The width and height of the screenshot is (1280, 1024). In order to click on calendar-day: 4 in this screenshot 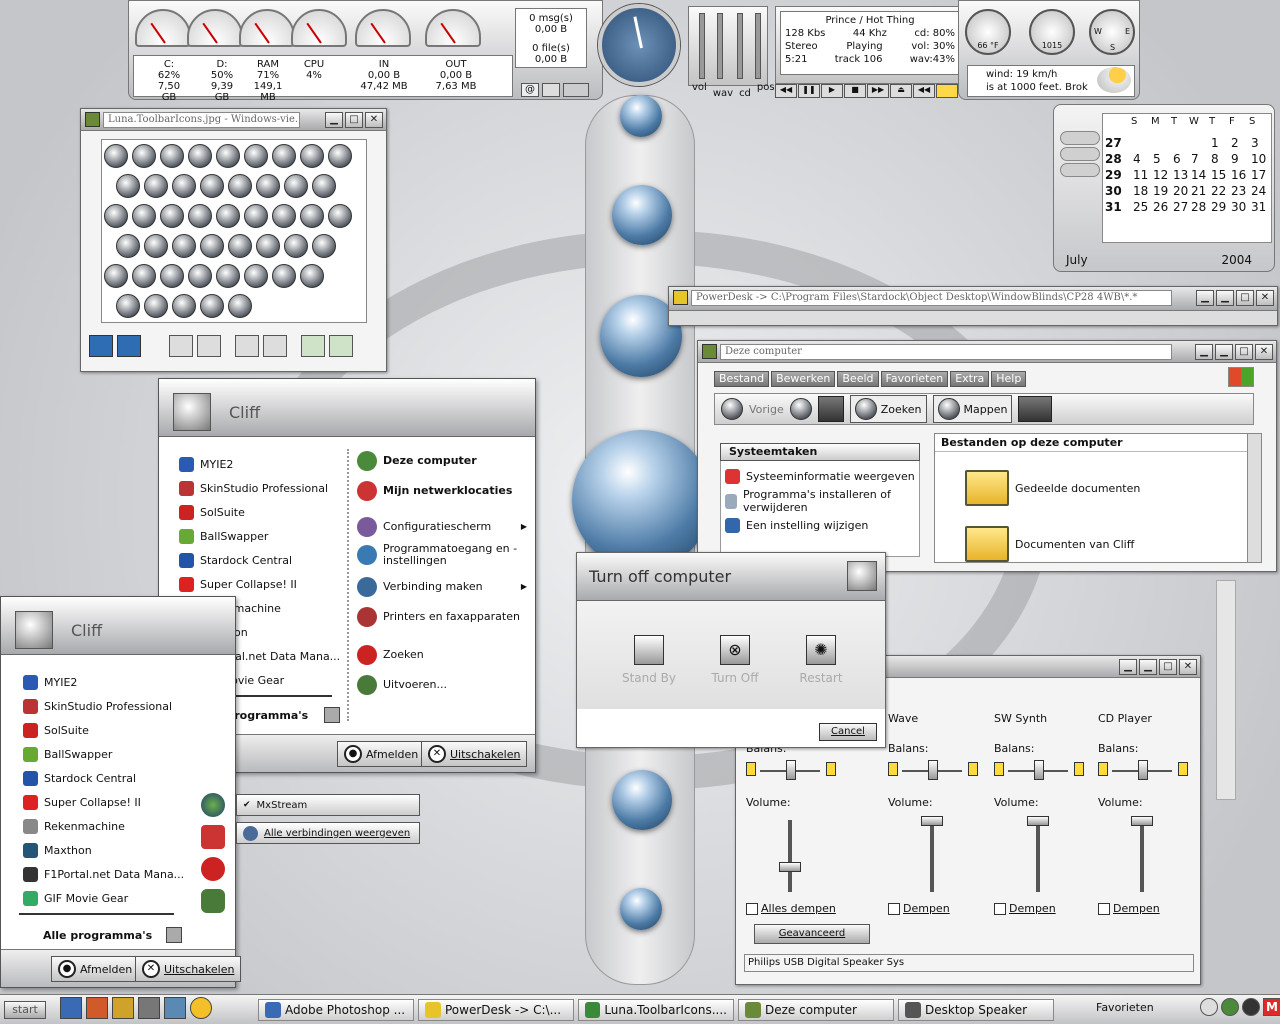, I will do `click(1137, 159)`.